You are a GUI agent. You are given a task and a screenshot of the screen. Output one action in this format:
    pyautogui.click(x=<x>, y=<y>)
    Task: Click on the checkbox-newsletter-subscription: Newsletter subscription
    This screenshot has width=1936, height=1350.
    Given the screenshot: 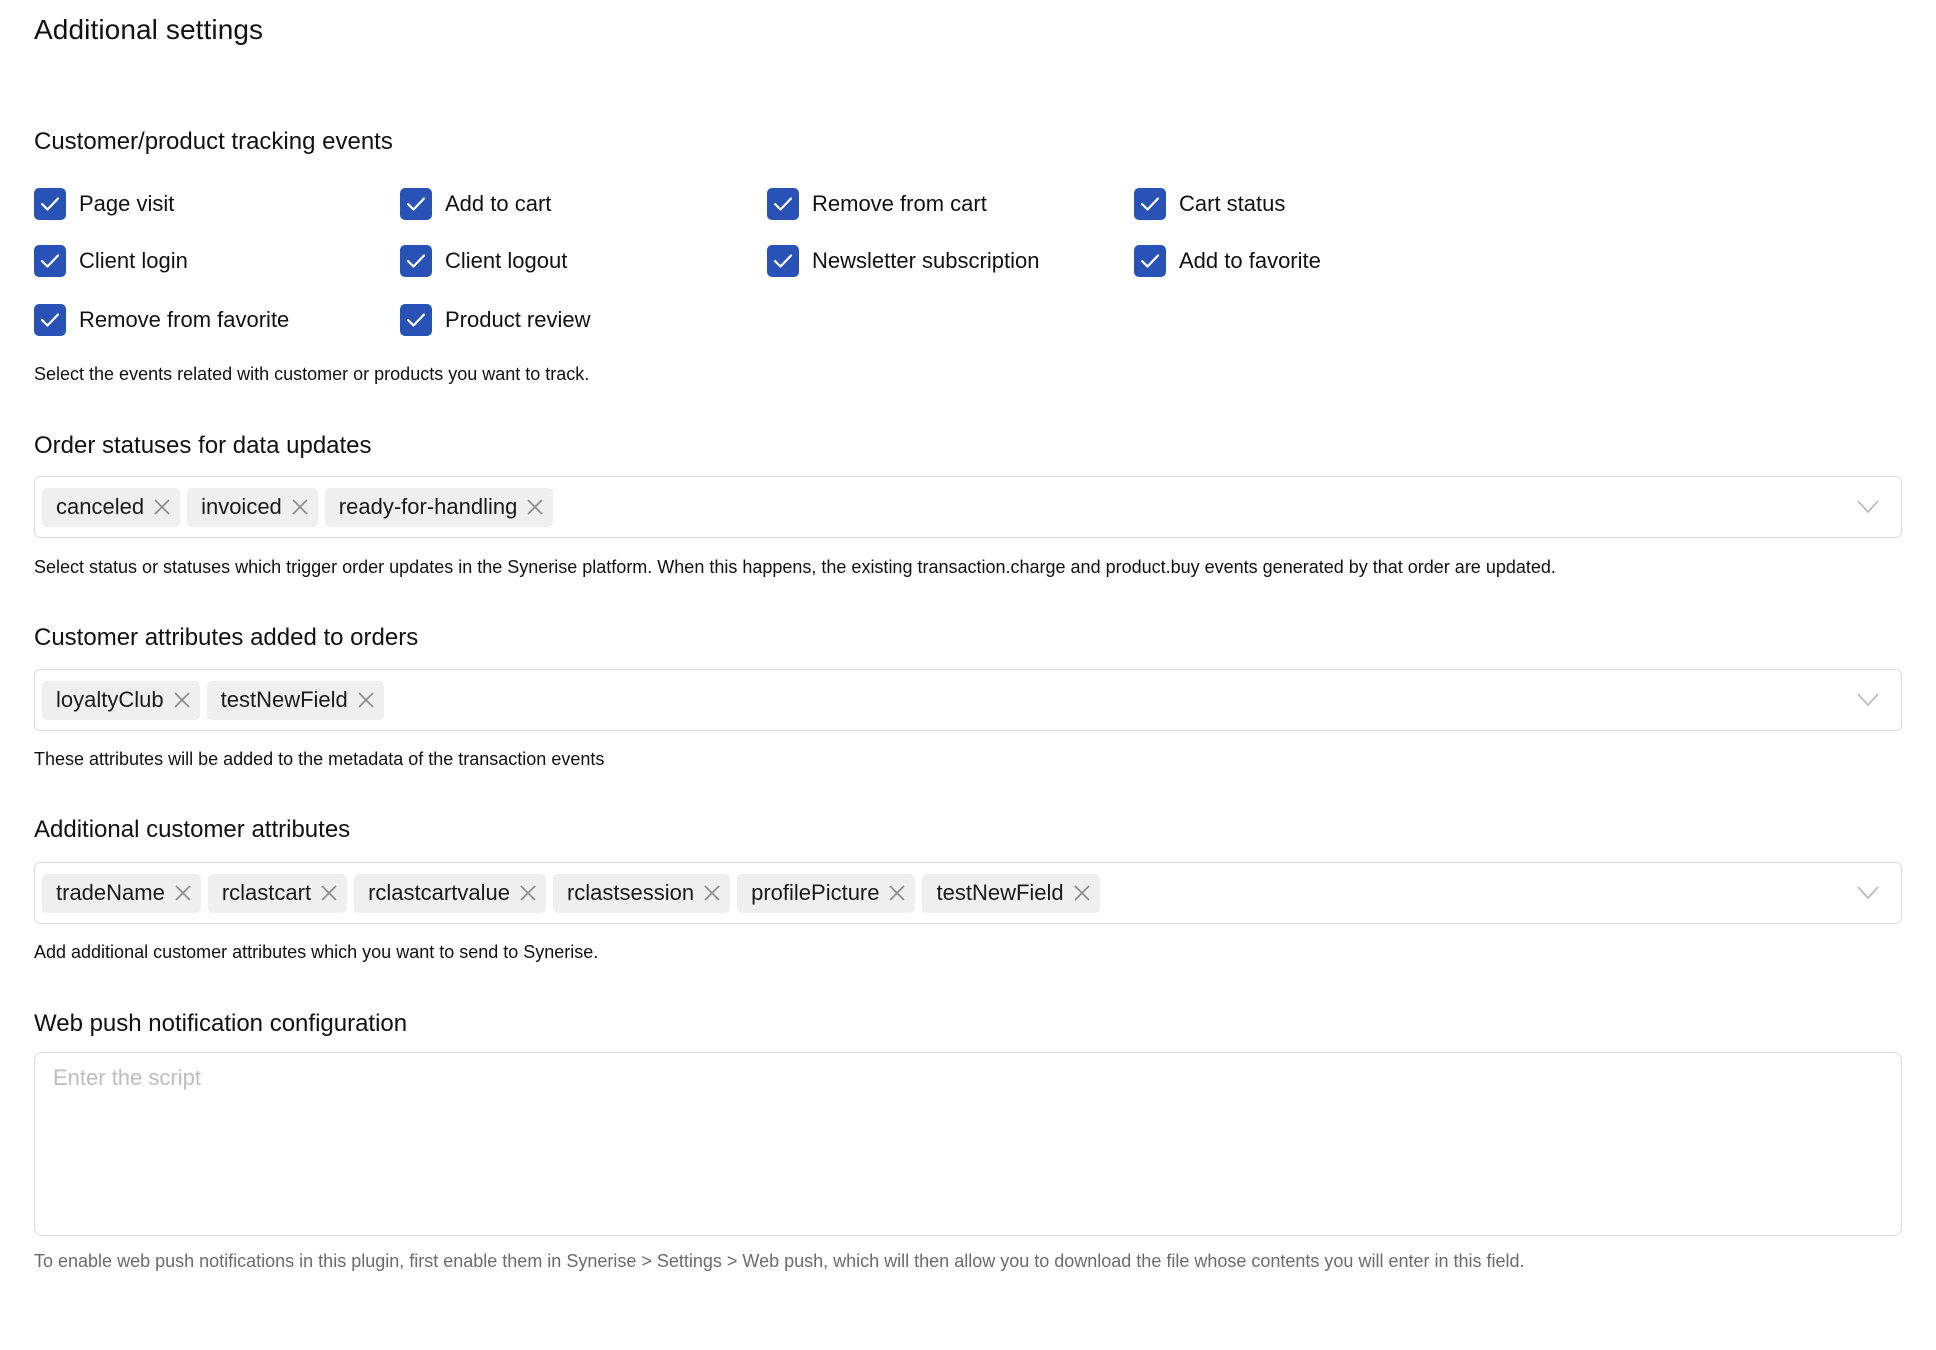 What is the action you would take?
    pyautogui.click(x=903, y=261)
    